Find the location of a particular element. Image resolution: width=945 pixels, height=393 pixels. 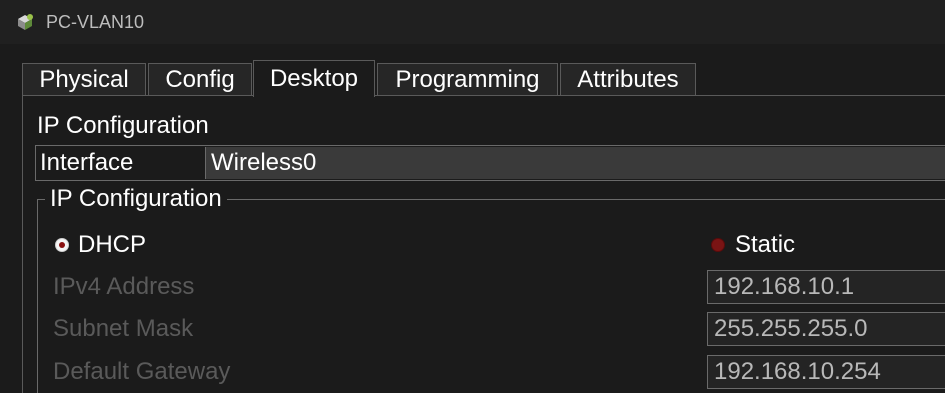

static-radio-label: Static is located at coordinates (765, 245).